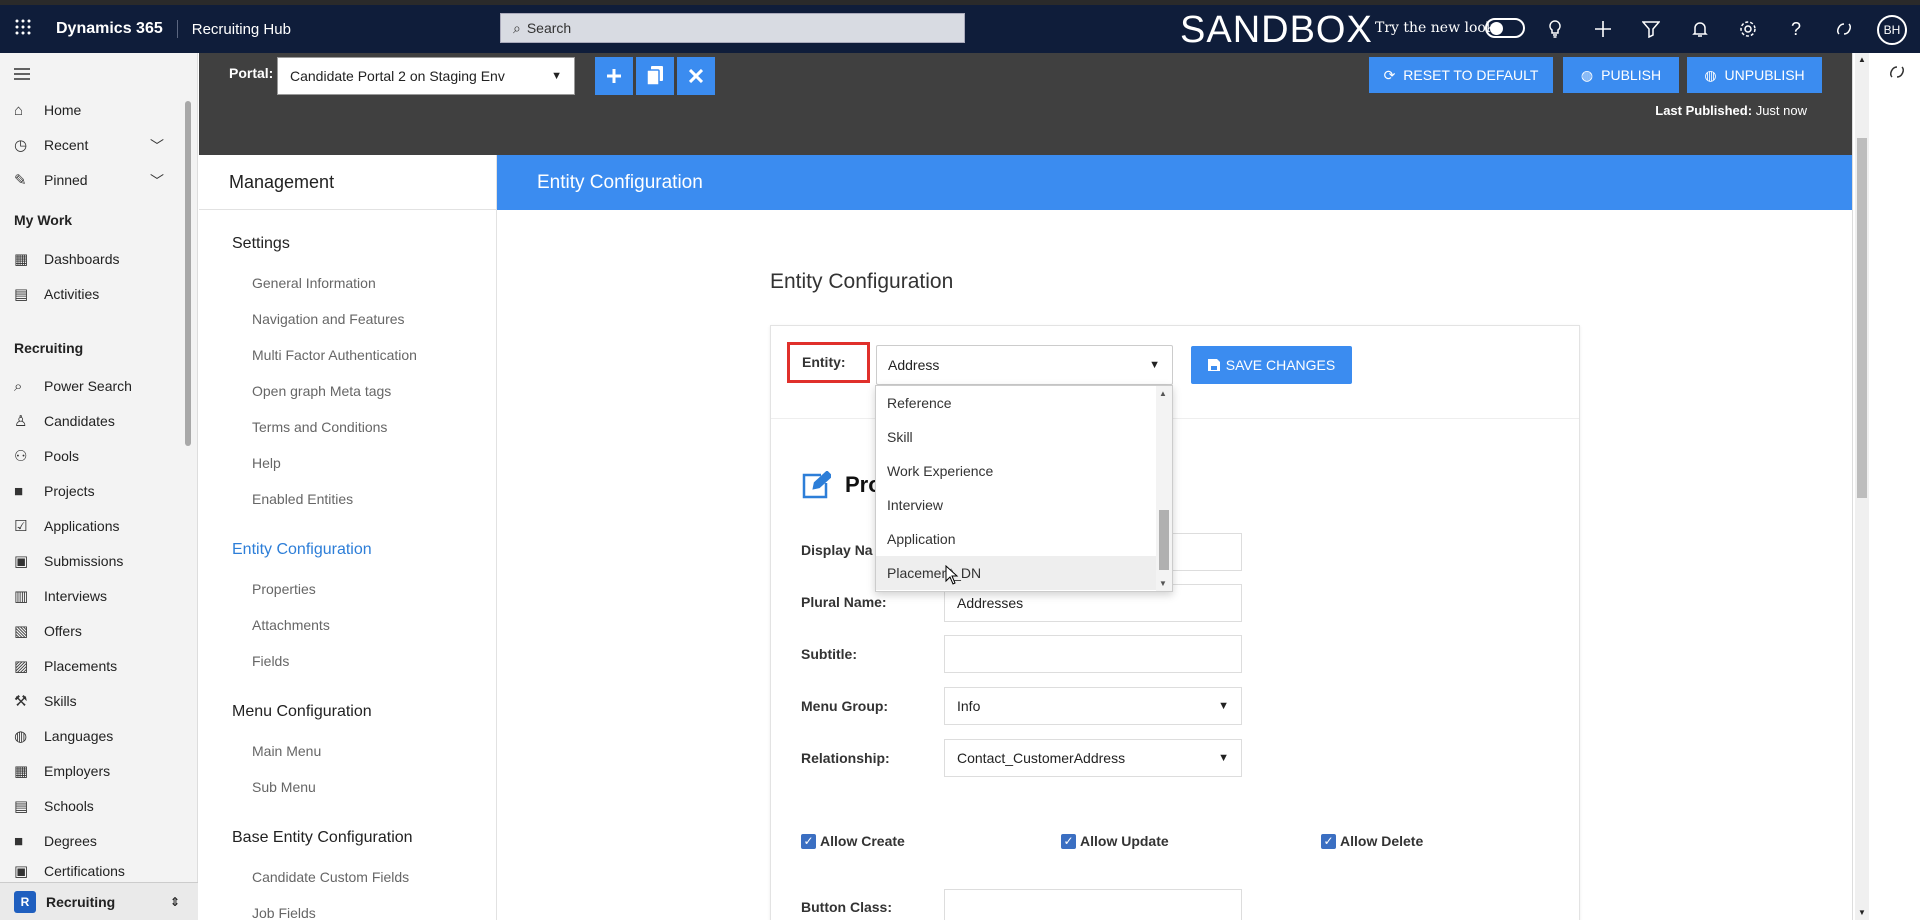 Image resolution: width=1920 pixels, height=920 pixels. What do you see at coordinates (69, 871) in the screenshot?
I see `nav-certifications: ▣ Certifications` at bounding box center [69, 871].